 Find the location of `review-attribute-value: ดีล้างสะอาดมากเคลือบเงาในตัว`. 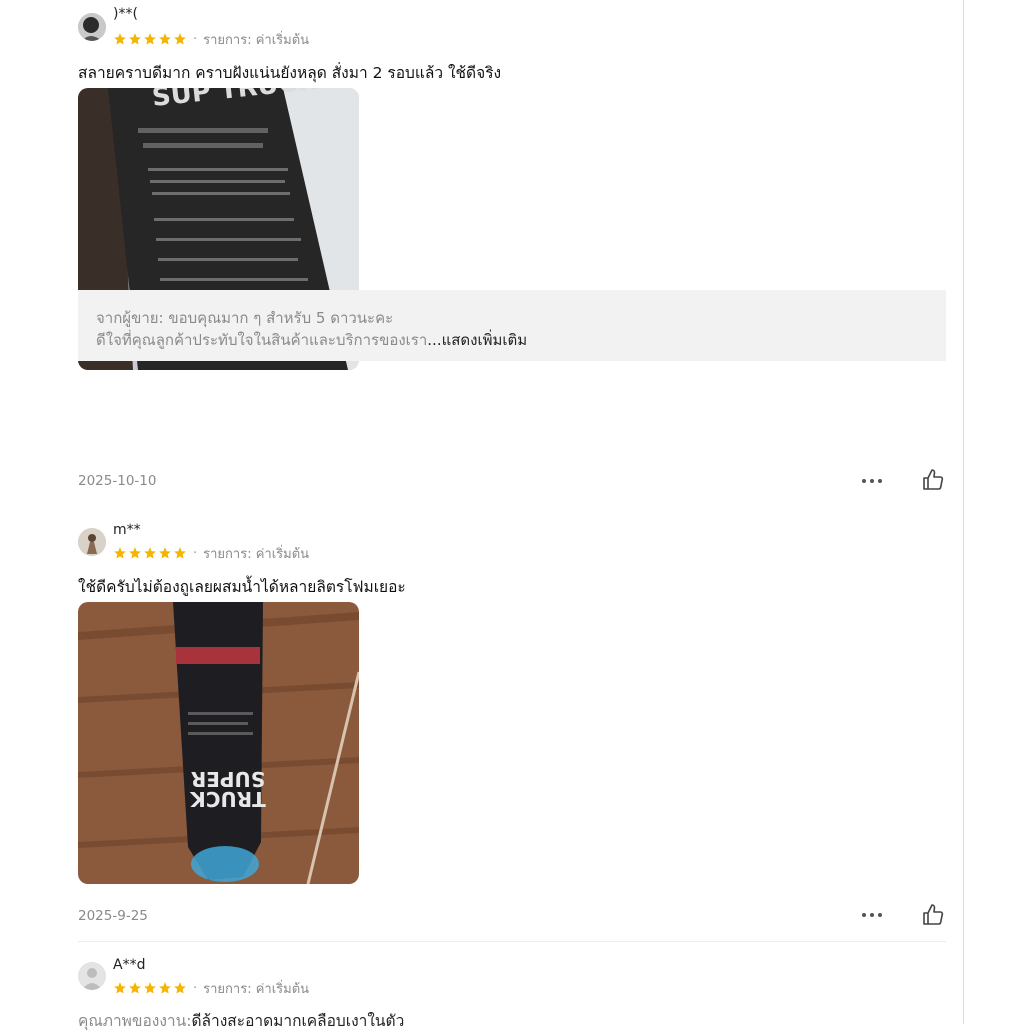

review-attribute-value: ดีล้างสะอาดมากเคลือบเงาในตัว is located at coordinates (298, 1021).